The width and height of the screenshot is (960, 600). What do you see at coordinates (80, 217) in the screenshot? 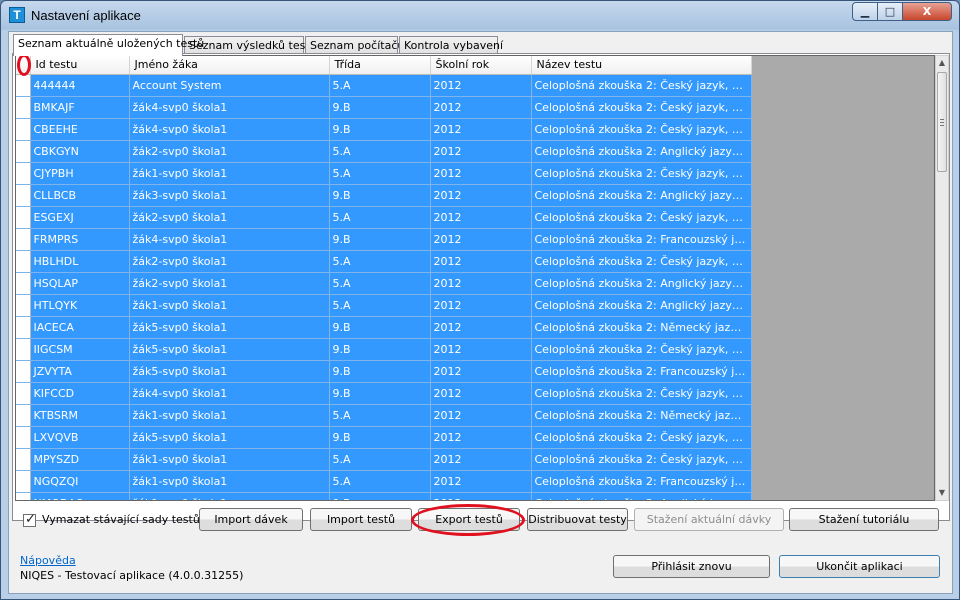
I see `table-cell: ESGEXJ` at bounding box center [80, 217].